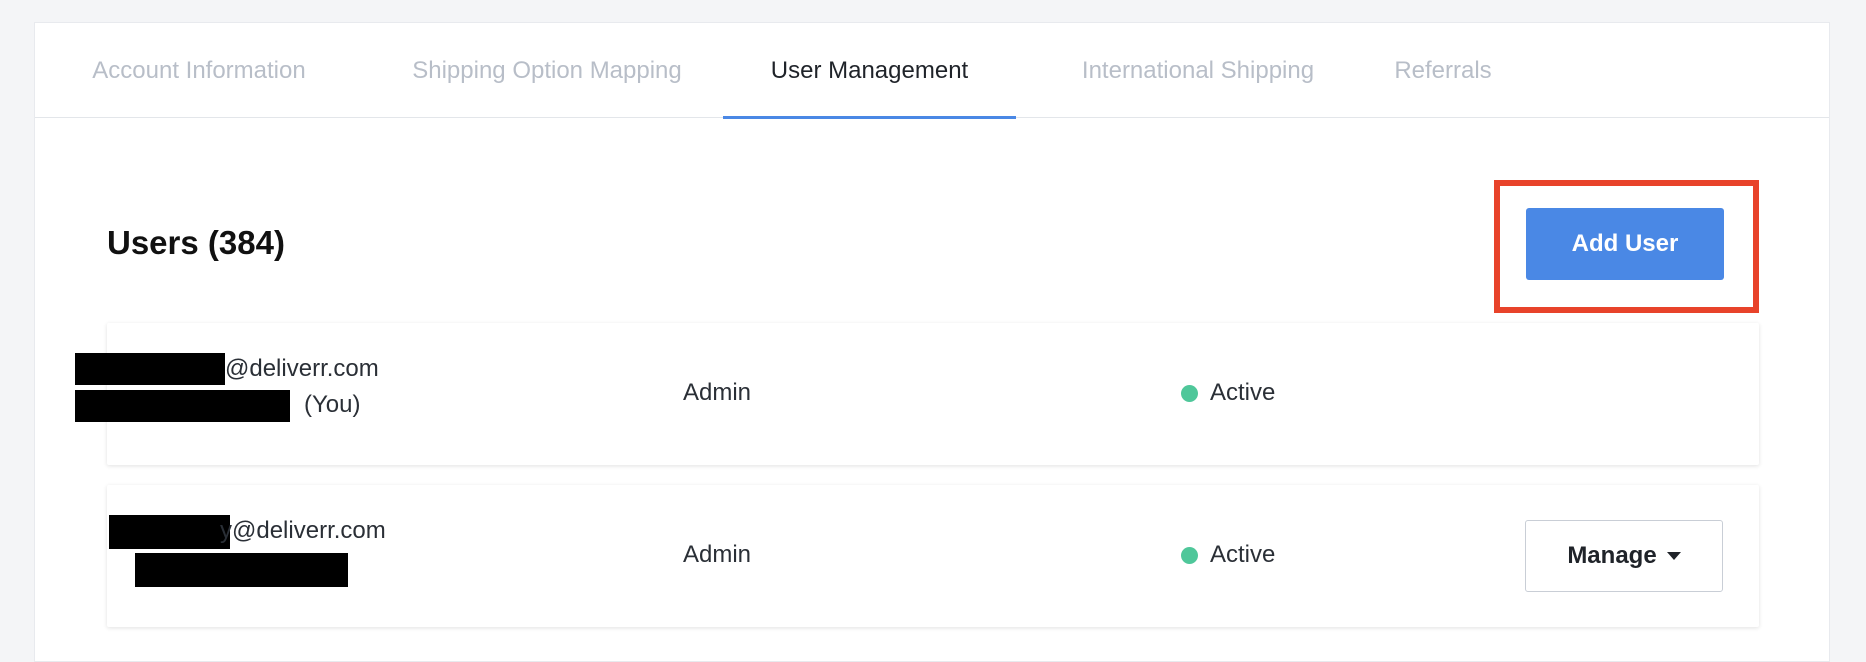 This screenshot has height=662, width=1866. What do you see at coordinates (332, 404) in the screenshot?
I see `current-user-label: (You)` at bounding box center [332, 404].